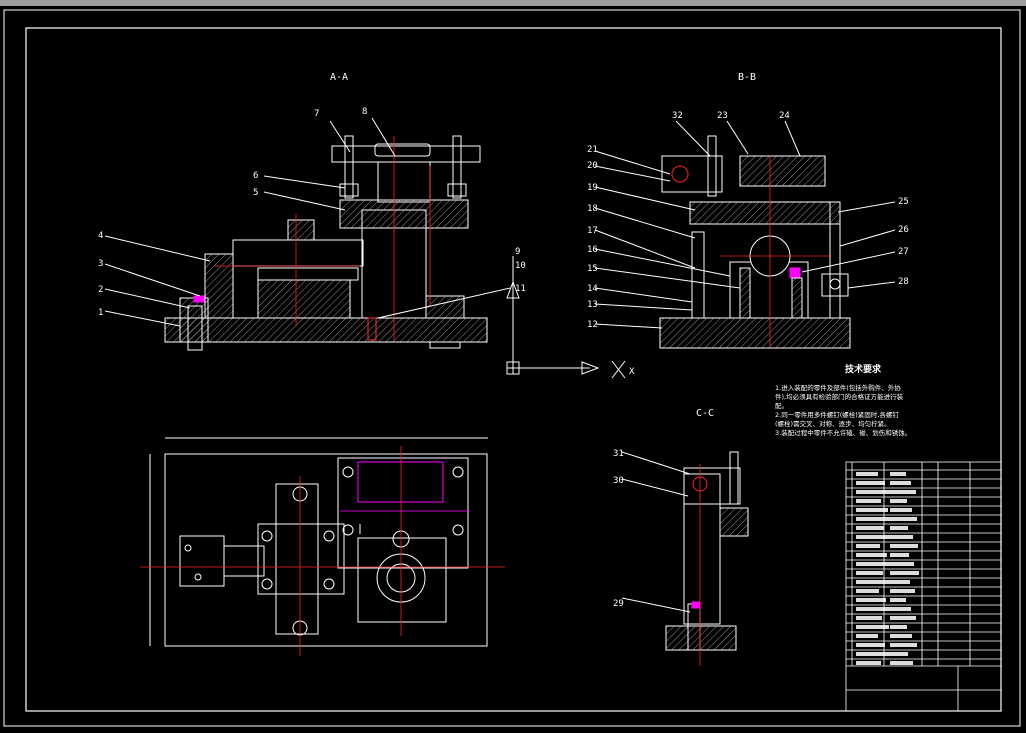 This screenshot has height=733, width=1026. What do you see at coordinates (339, 77) in the screenshot?
I see `view-a-a-title: A-A` at bounding box center [339, 77].